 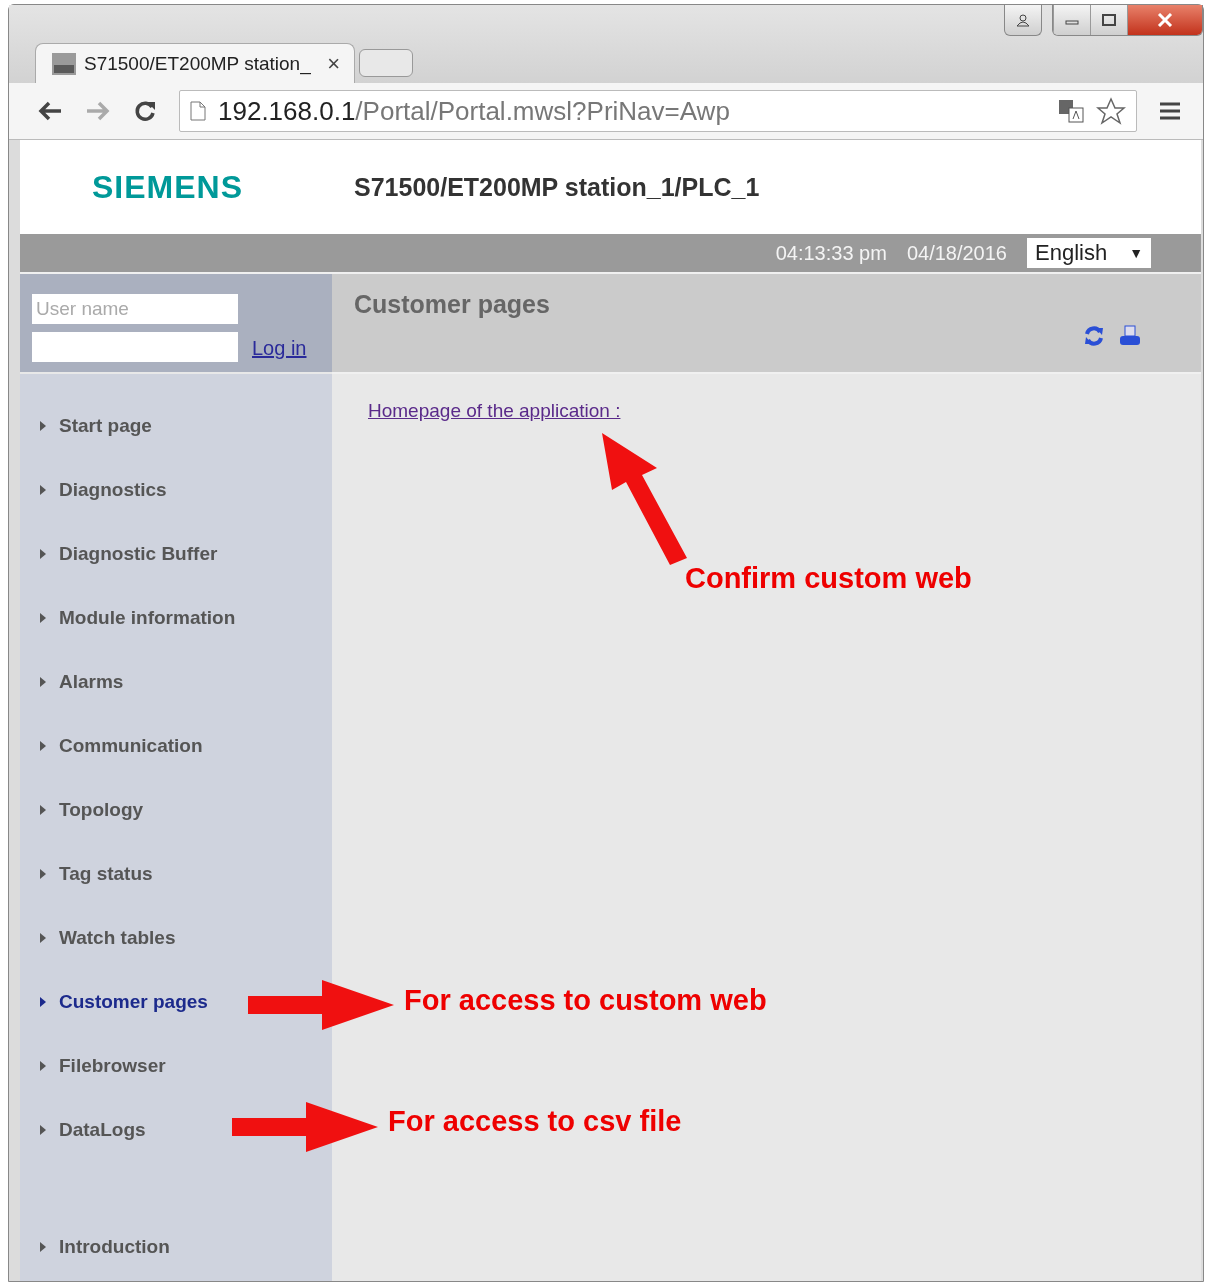 I want to click on menu-icon, so click(x=1170, y=111).